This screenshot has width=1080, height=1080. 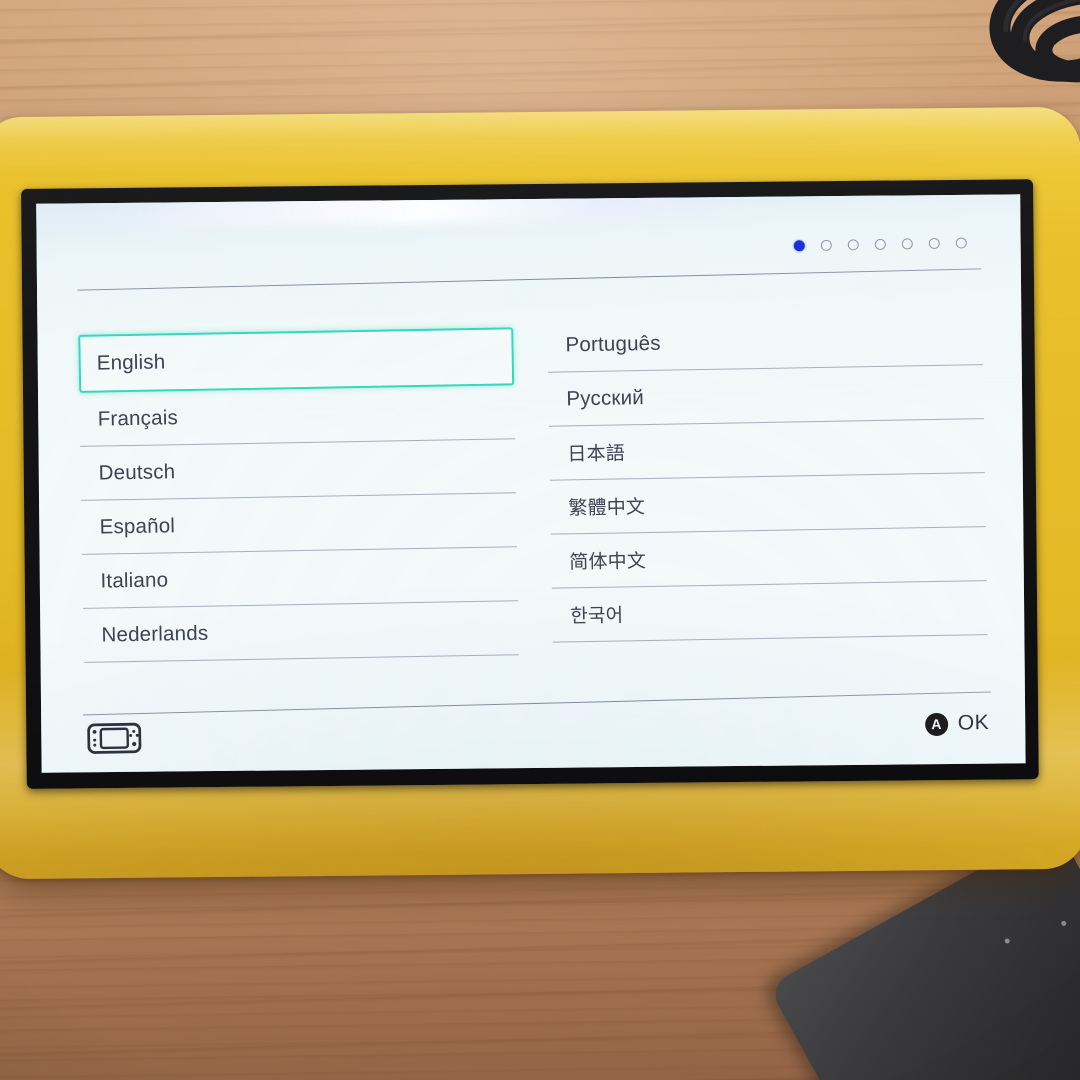 What do you see at coordinates (297, 416) in the screenshot?
I see `language-option-left-2: Français` at bounding box center [297, 416].